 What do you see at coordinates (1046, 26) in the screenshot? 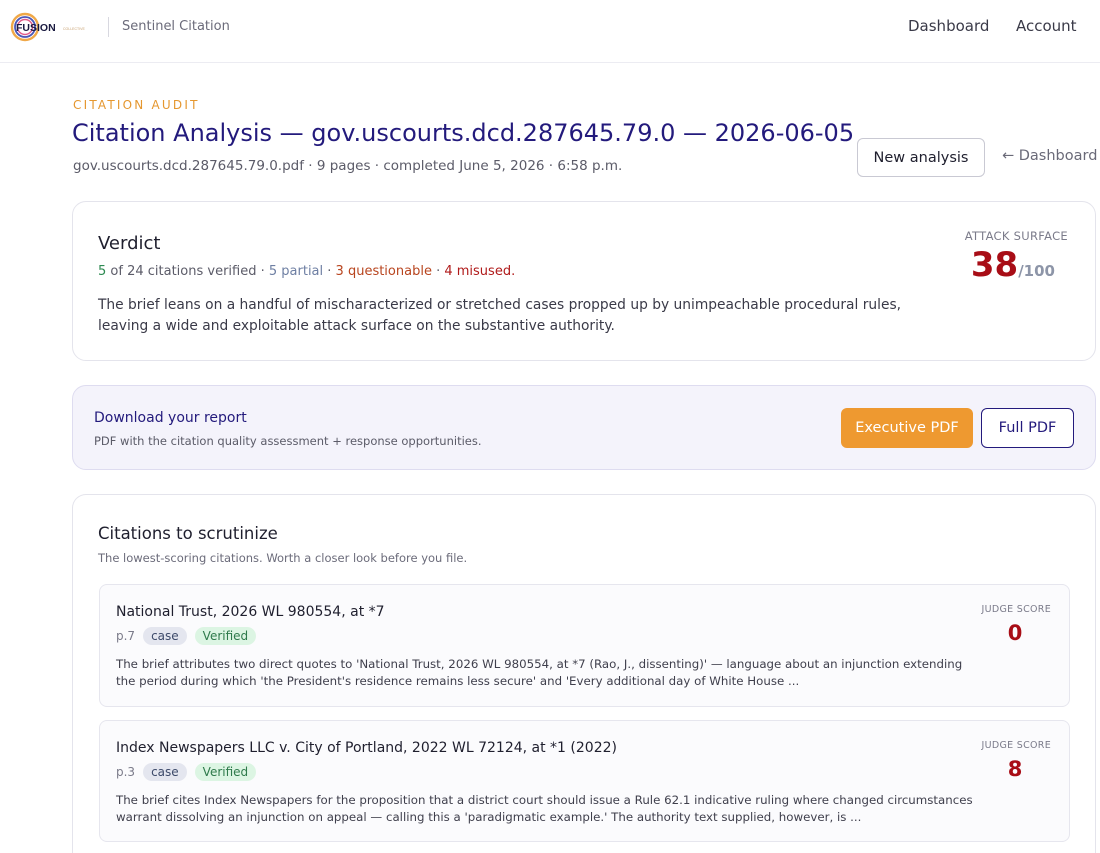
I see `nav-account: Account` at bounding box center [1046, 26].